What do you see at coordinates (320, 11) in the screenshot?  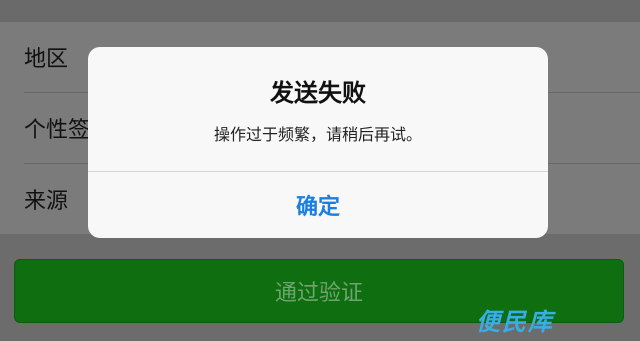 I see `top-strip` at bounding box center [320, 11].